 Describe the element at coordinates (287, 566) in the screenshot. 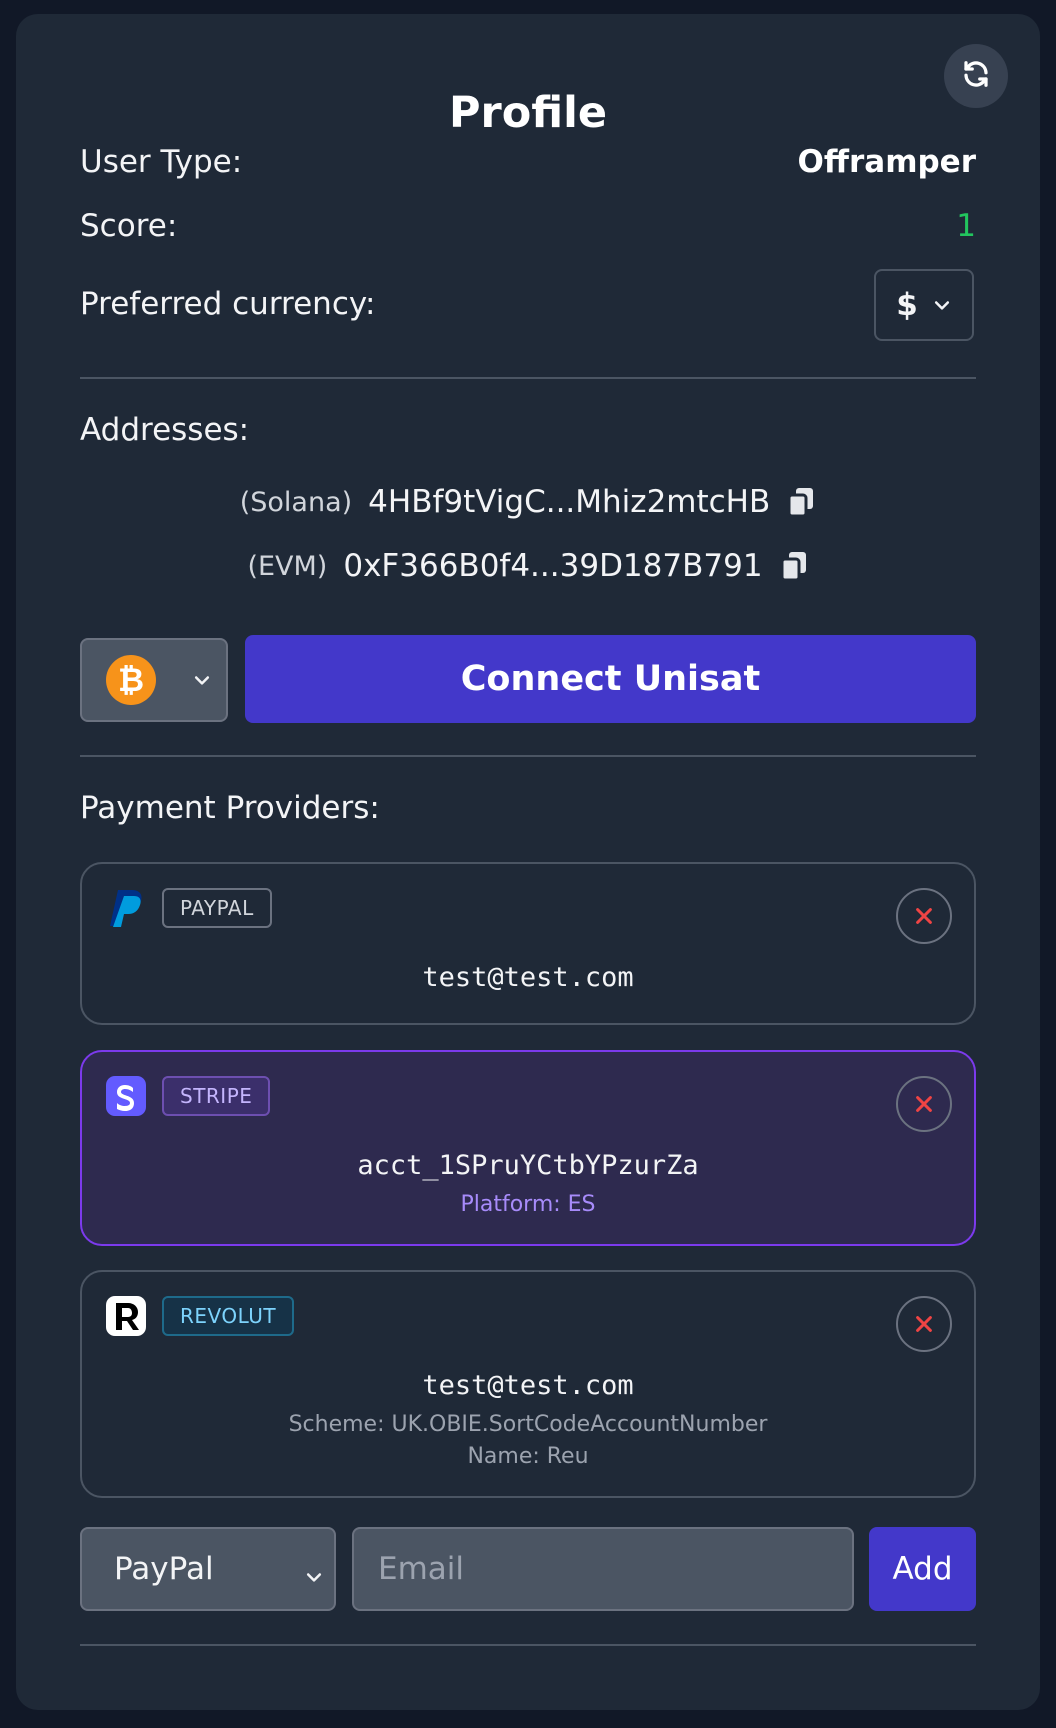

I see `chain-tag: (EVM)` at that location.